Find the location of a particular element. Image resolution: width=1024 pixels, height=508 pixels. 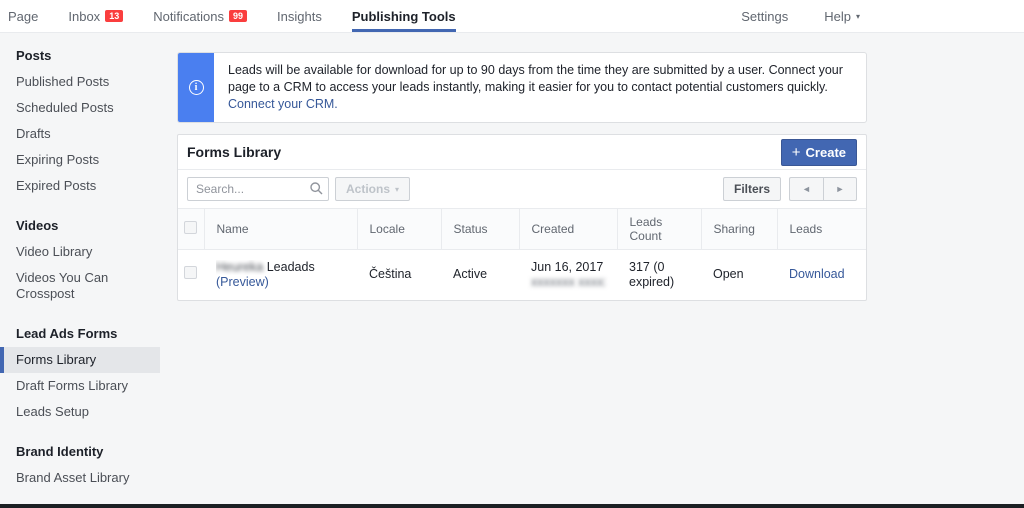

sidebar-header-videos: Videos is located at coordinates (37, 225).